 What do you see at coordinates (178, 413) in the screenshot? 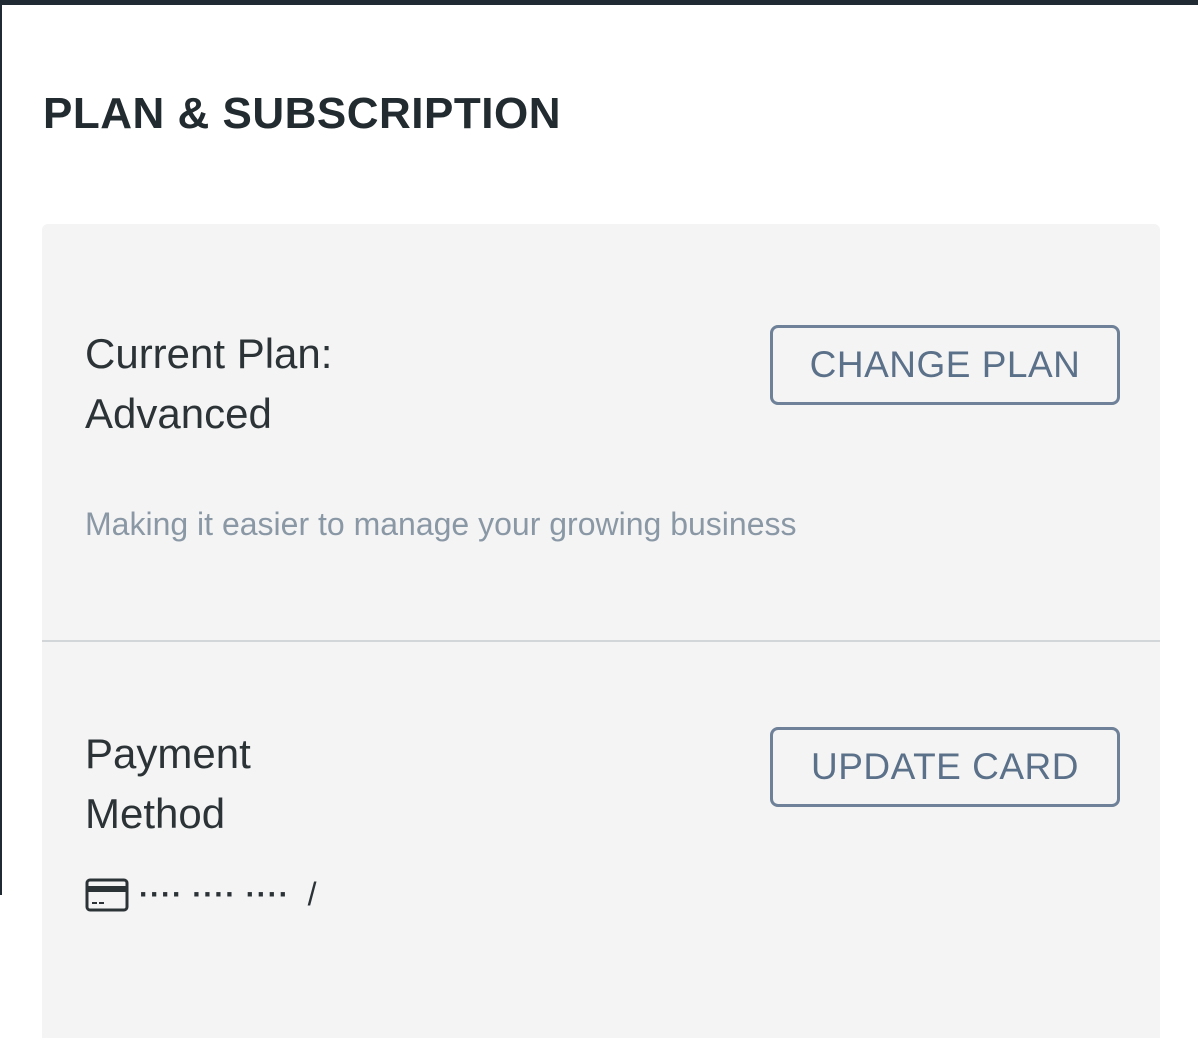
I see `current-plan-name: Advanced` at bounding box center [178, 413].